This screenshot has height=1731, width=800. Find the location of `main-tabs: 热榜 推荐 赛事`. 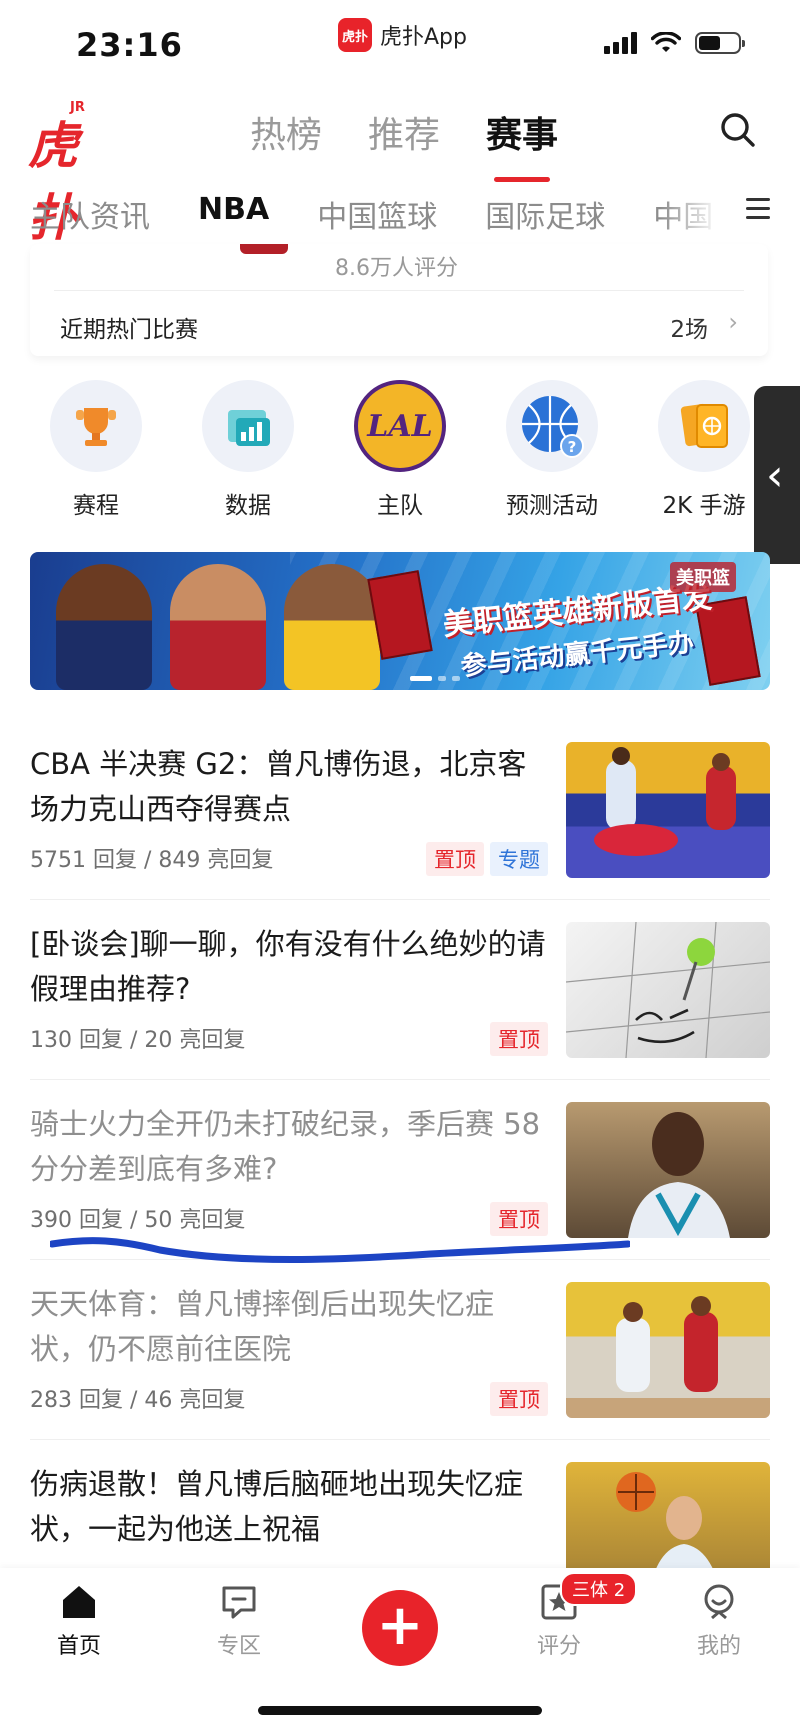

main-tabs: 热榜 推荐 赛事 is located at coordinates (404, 144).